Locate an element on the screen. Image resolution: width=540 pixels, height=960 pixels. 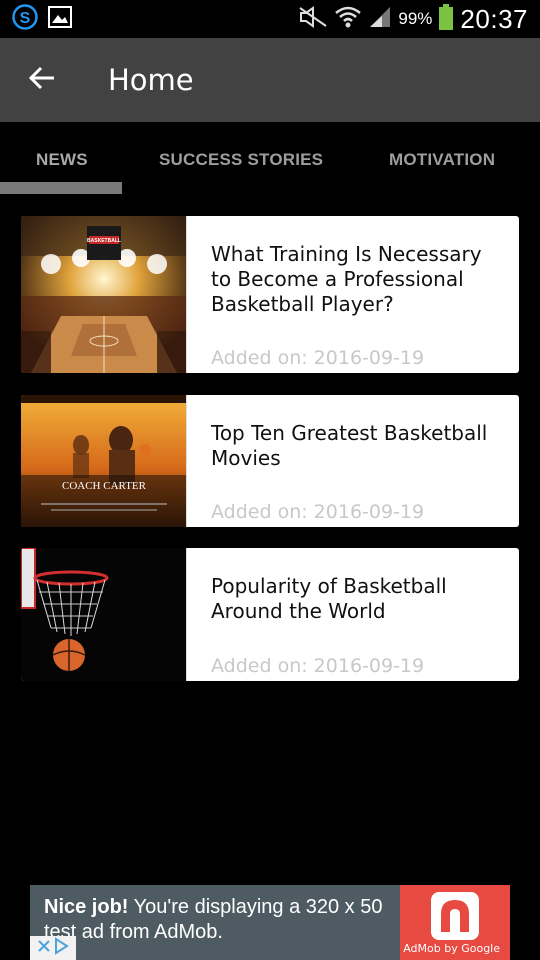
status-clock: 20:37 is located at coordinates (494, 18).